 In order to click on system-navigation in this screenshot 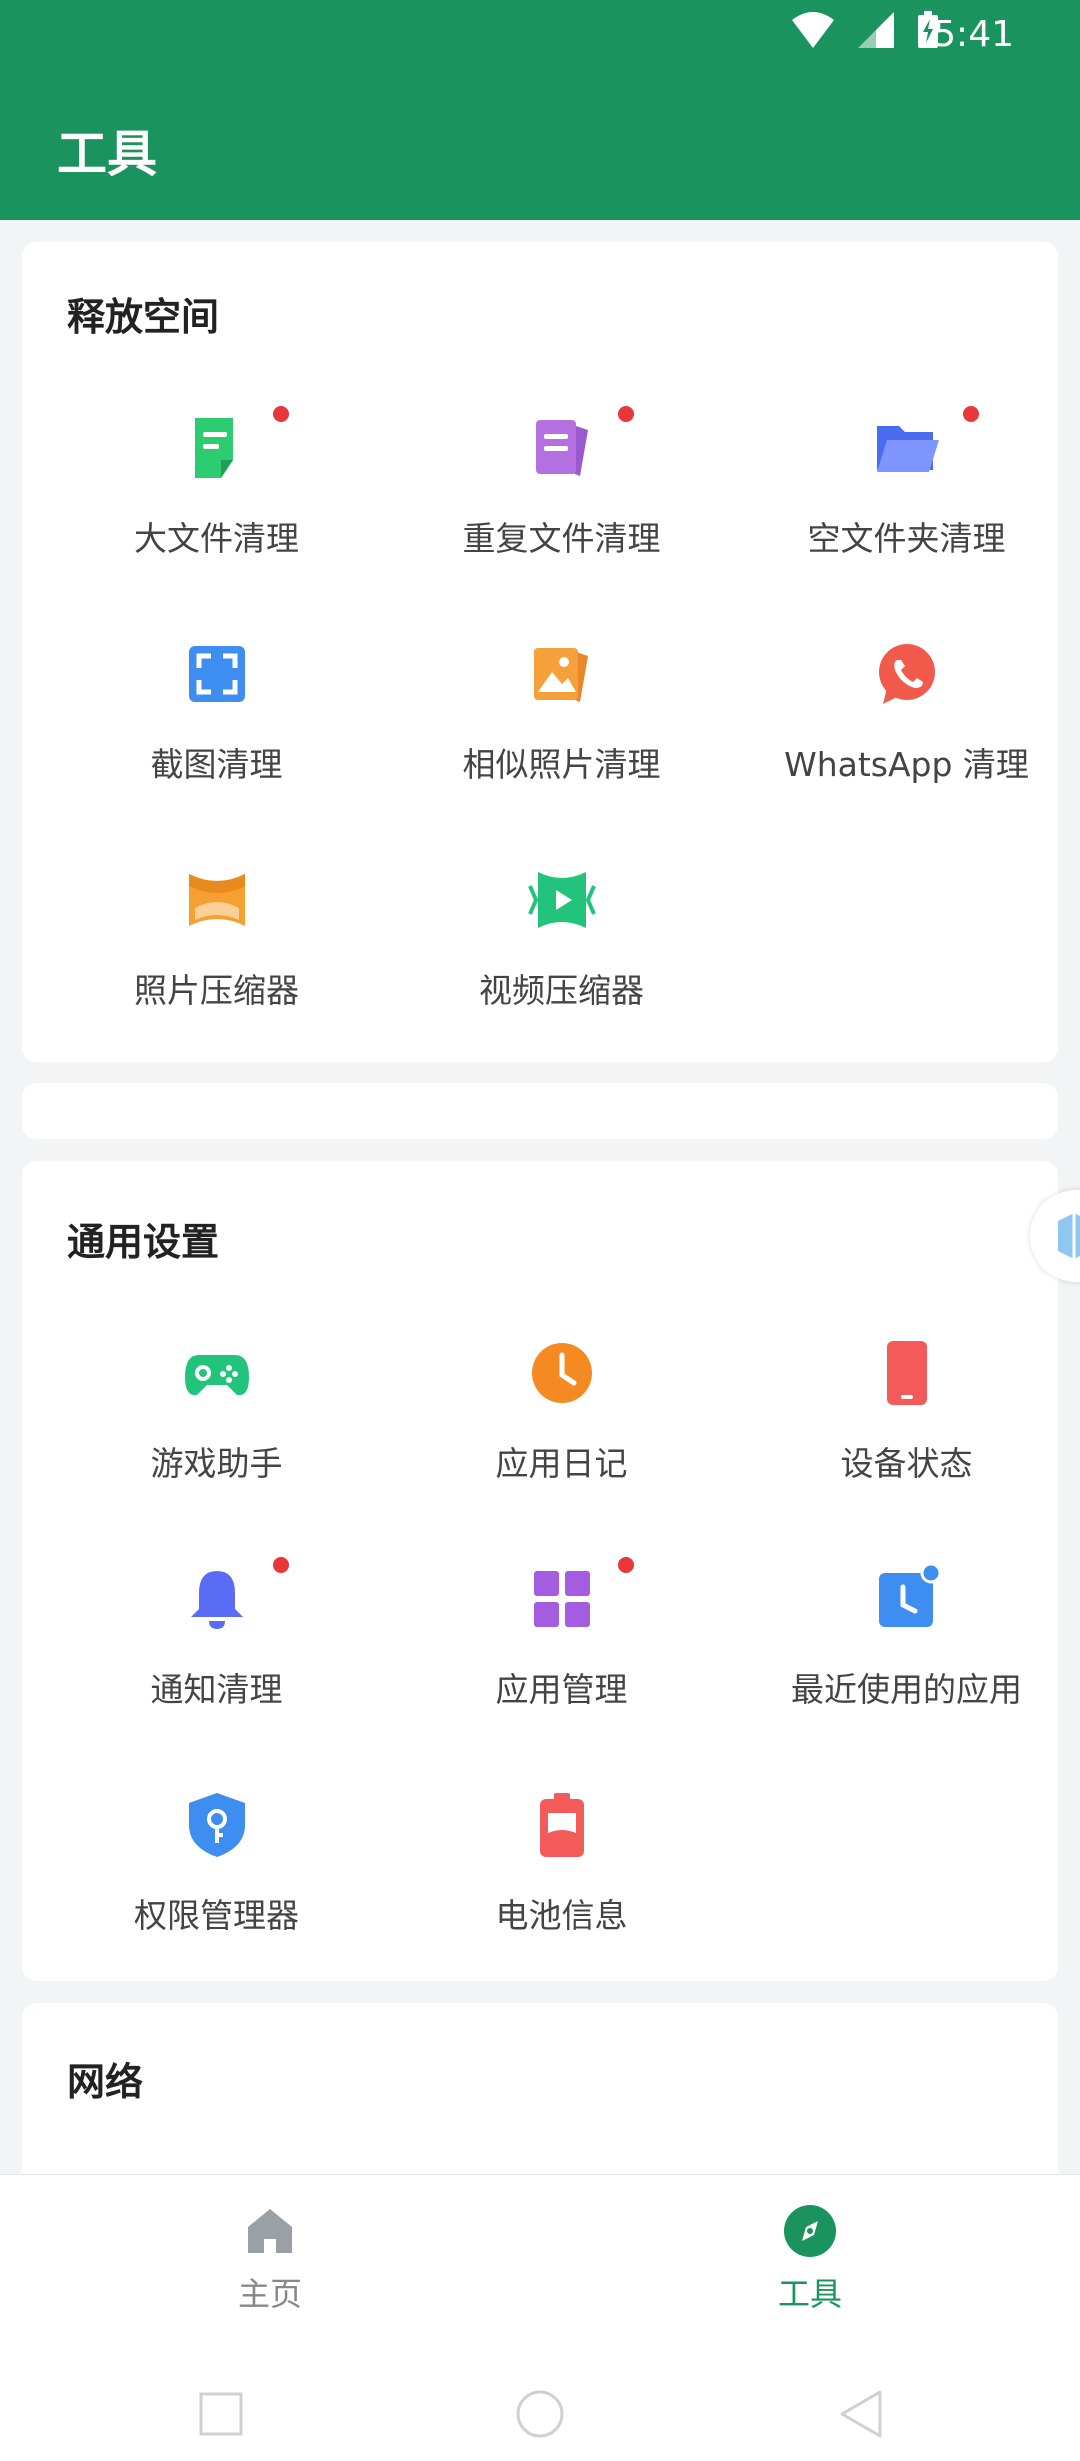, I will do `click(540, 2415)`.